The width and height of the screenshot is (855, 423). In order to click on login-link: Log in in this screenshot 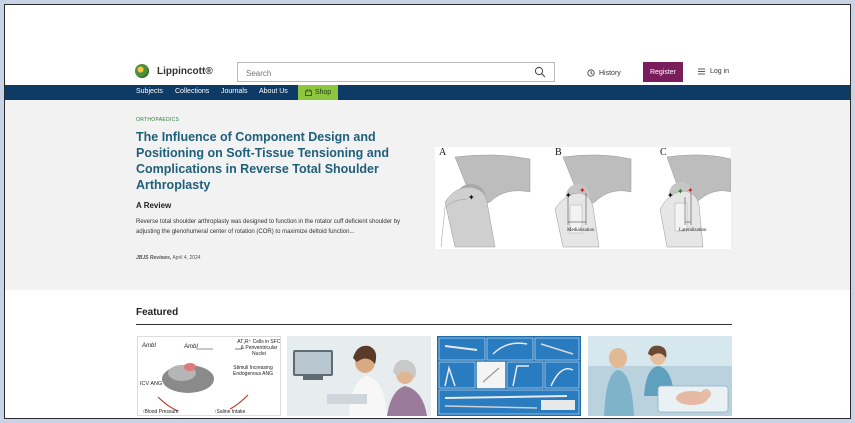, I will do `click(713, 71)`.